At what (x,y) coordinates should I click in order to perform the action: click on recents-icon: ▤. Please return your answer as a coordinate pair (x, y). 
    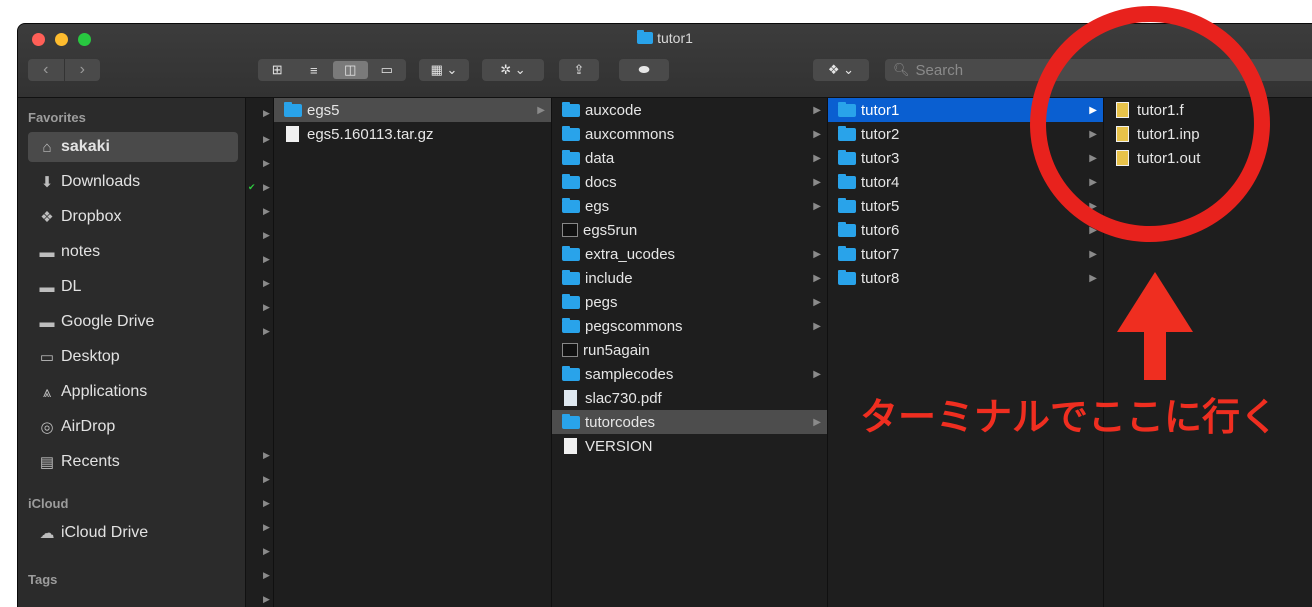
    Looking at the image, I should click on (47, 462).